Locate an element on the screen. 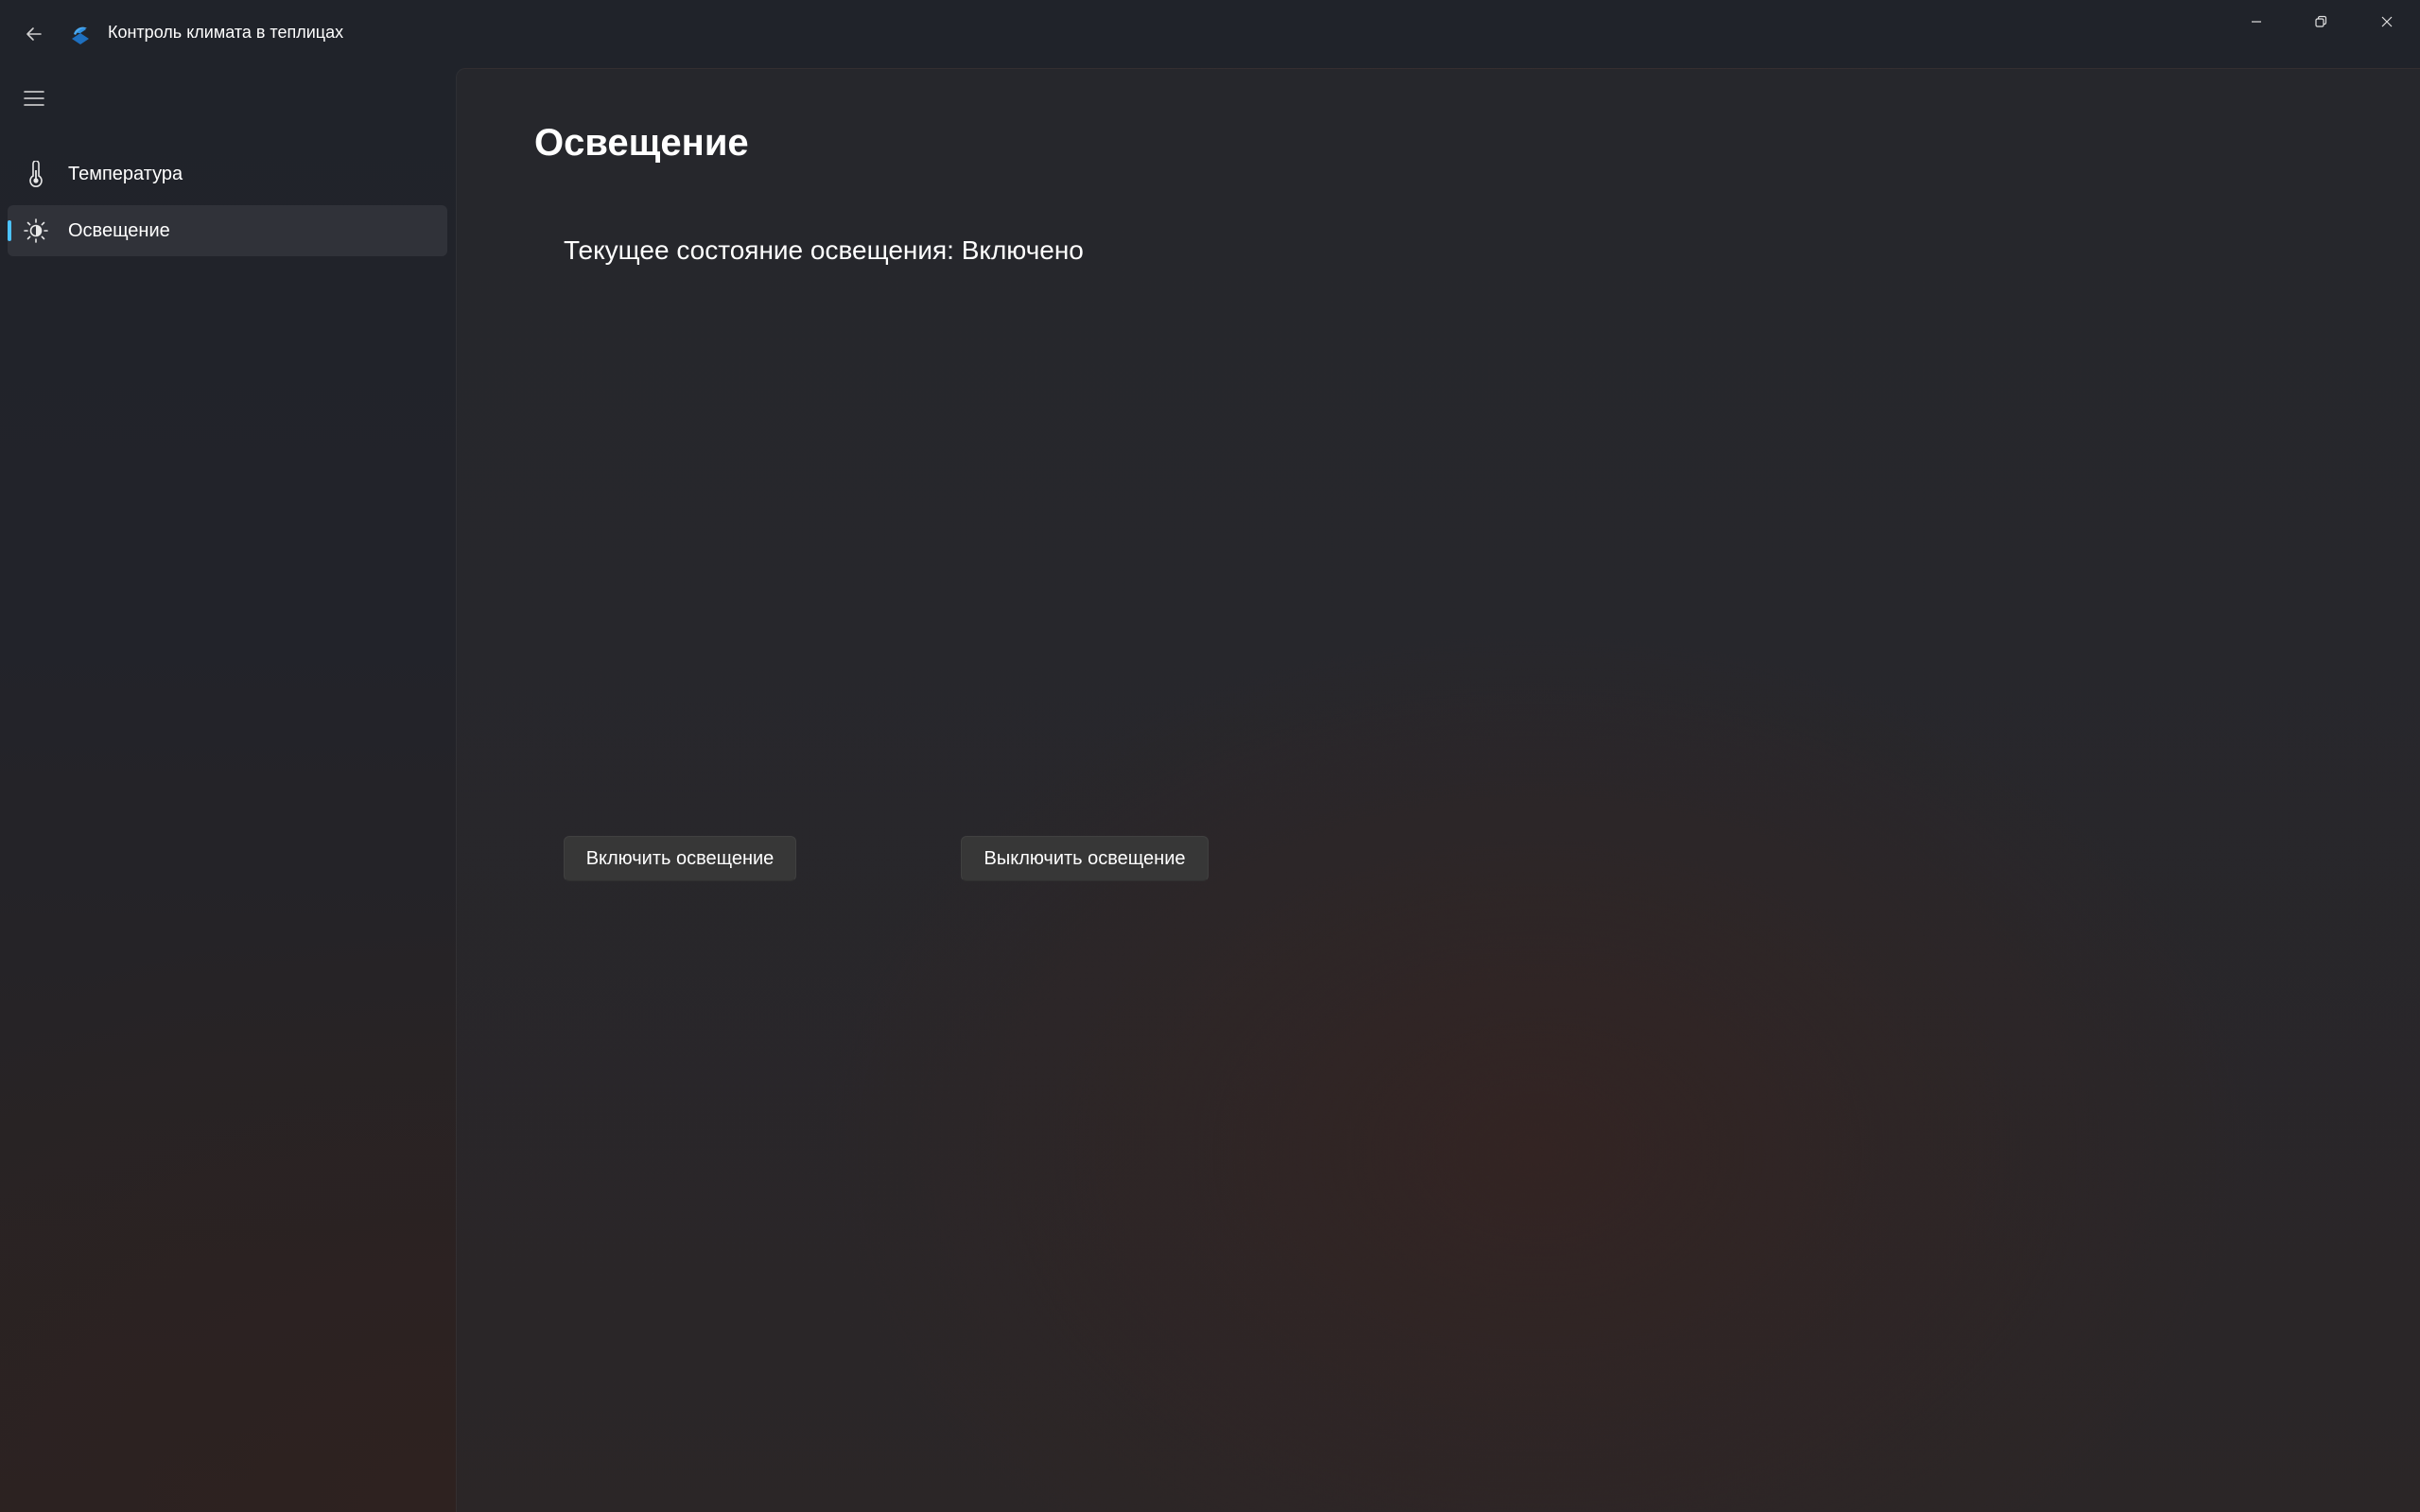 Image resolution: width=2420 pixels, height=1512 pixels. menu-toggle-button is located at coordinates (34, 98).